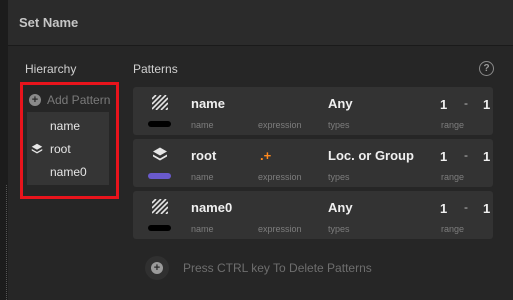 Image resolution: width=513 pixels, height=300 pixels. I want to click on pattern-name: root, so click(203, 155).